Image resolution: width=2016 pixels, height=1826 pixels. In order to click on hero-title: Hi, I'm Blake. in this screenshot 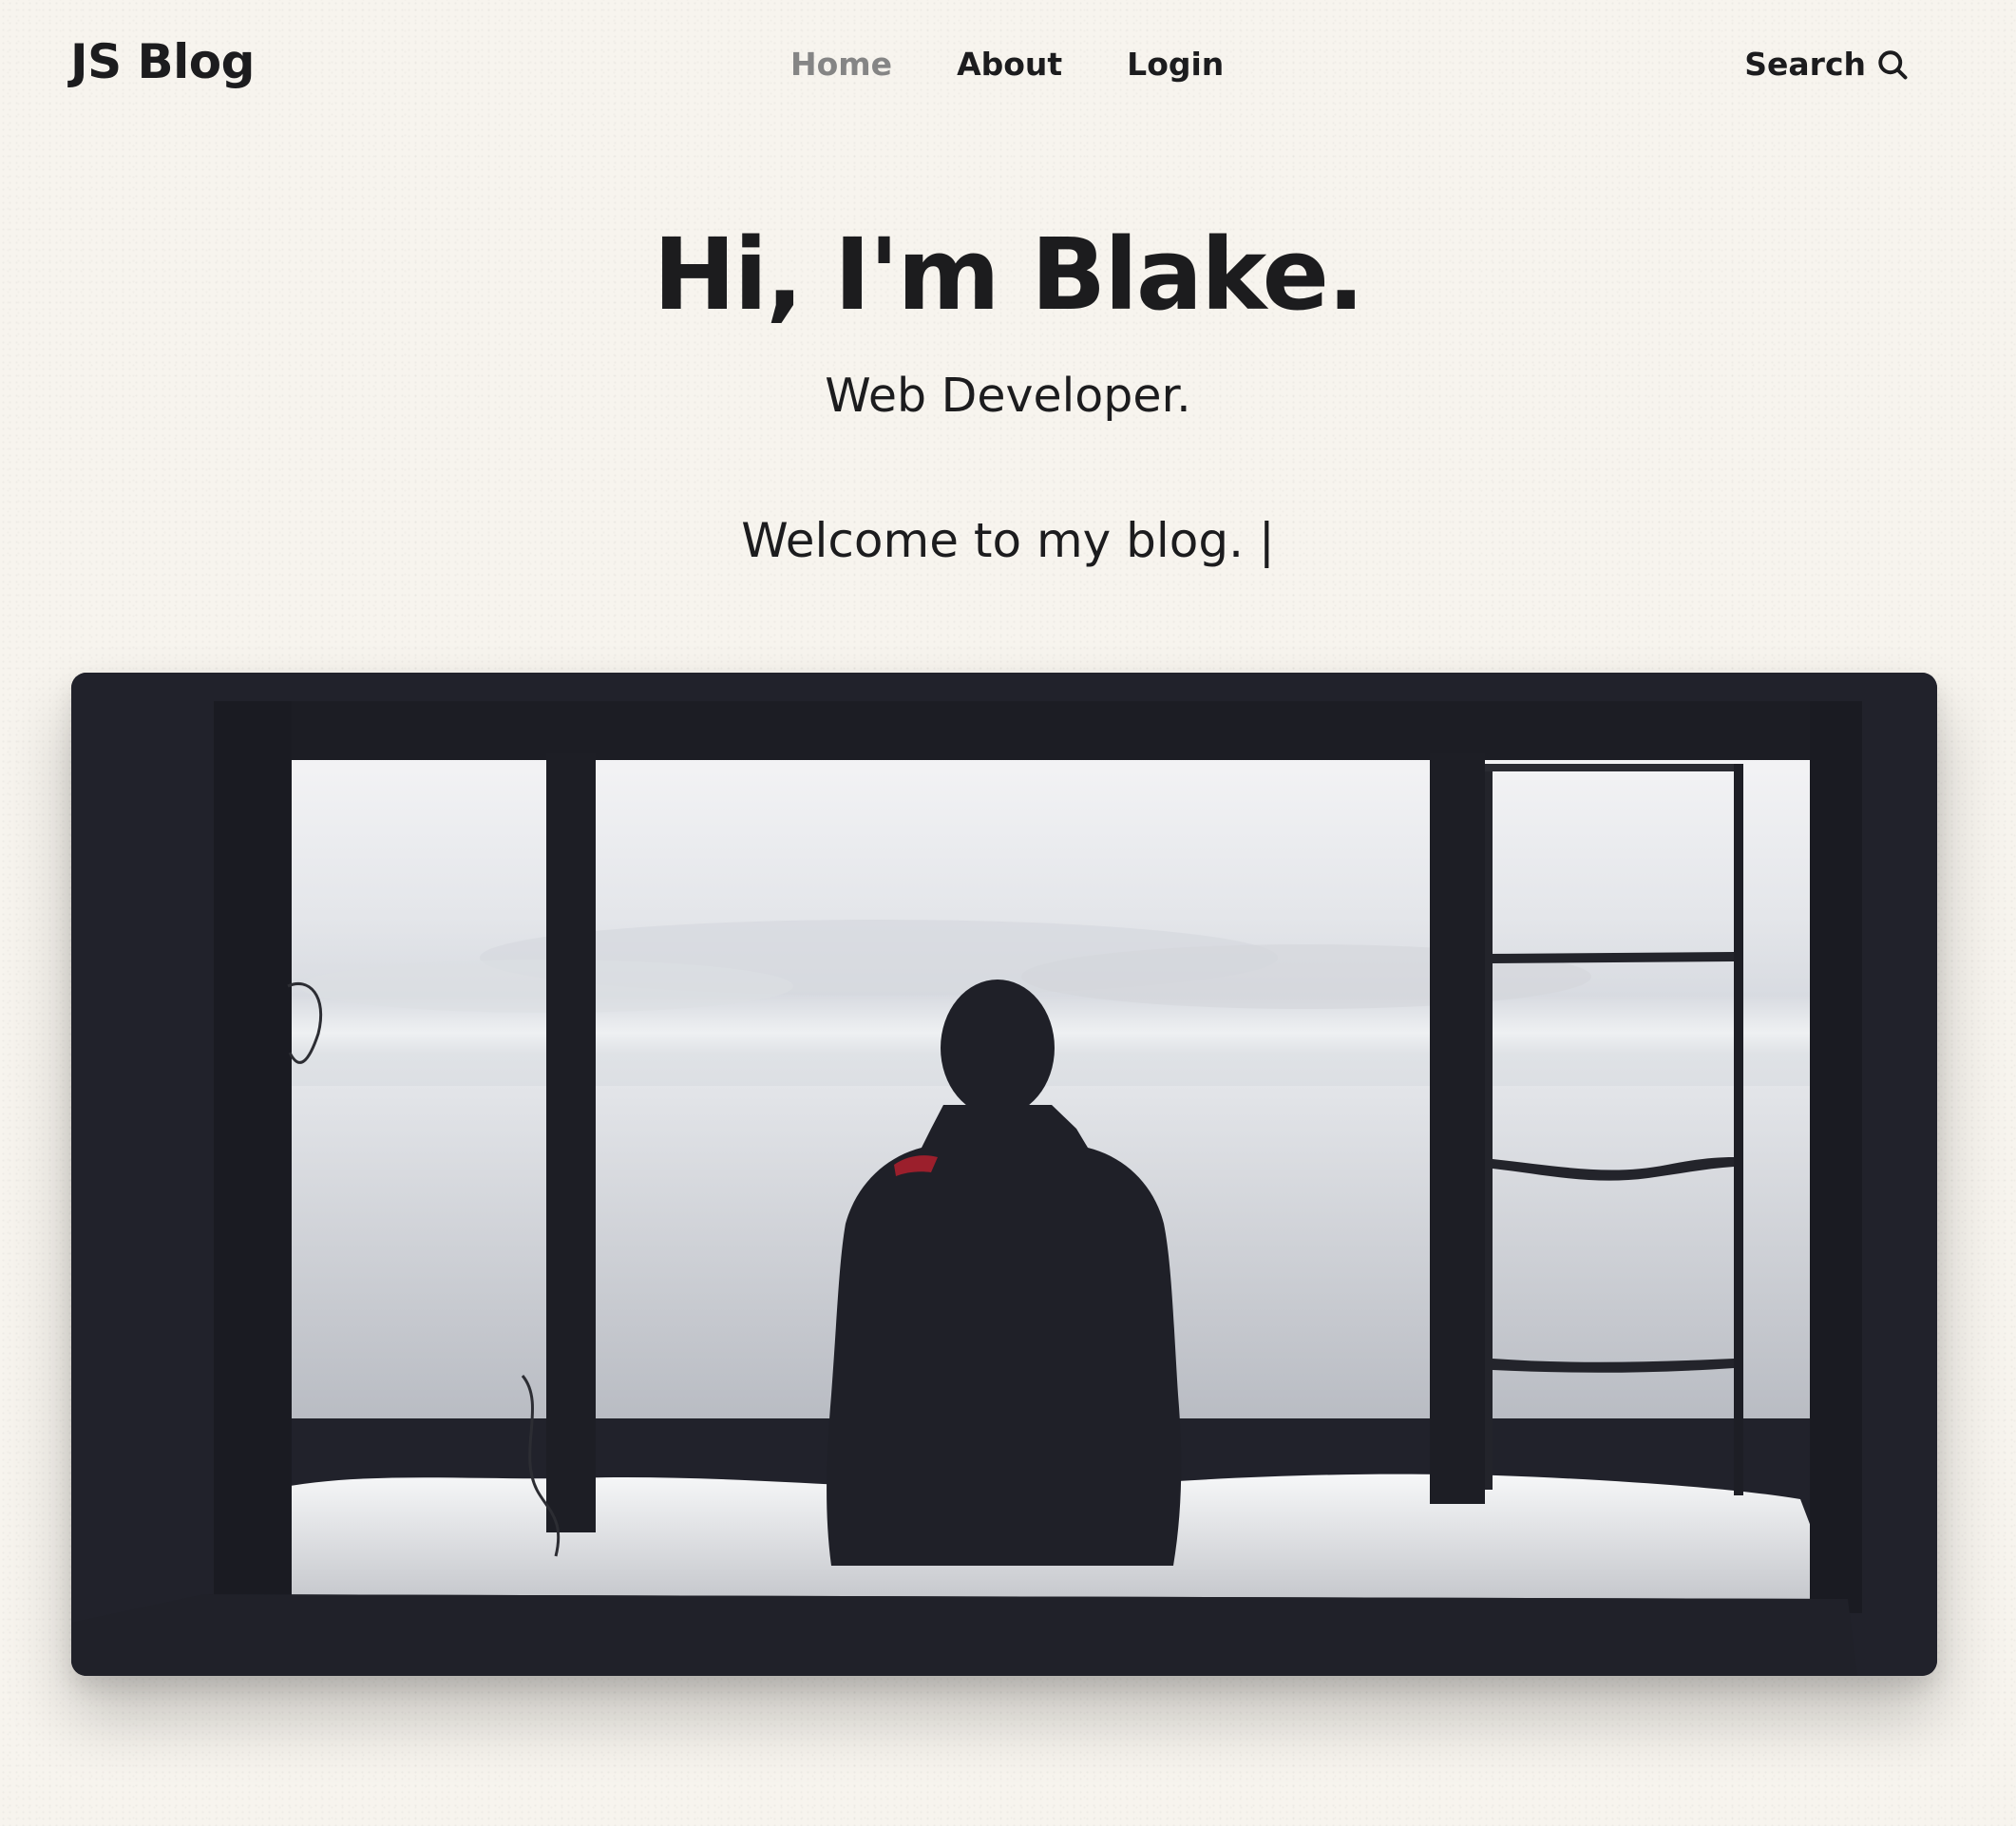, I will do `click(1009, 275)`.